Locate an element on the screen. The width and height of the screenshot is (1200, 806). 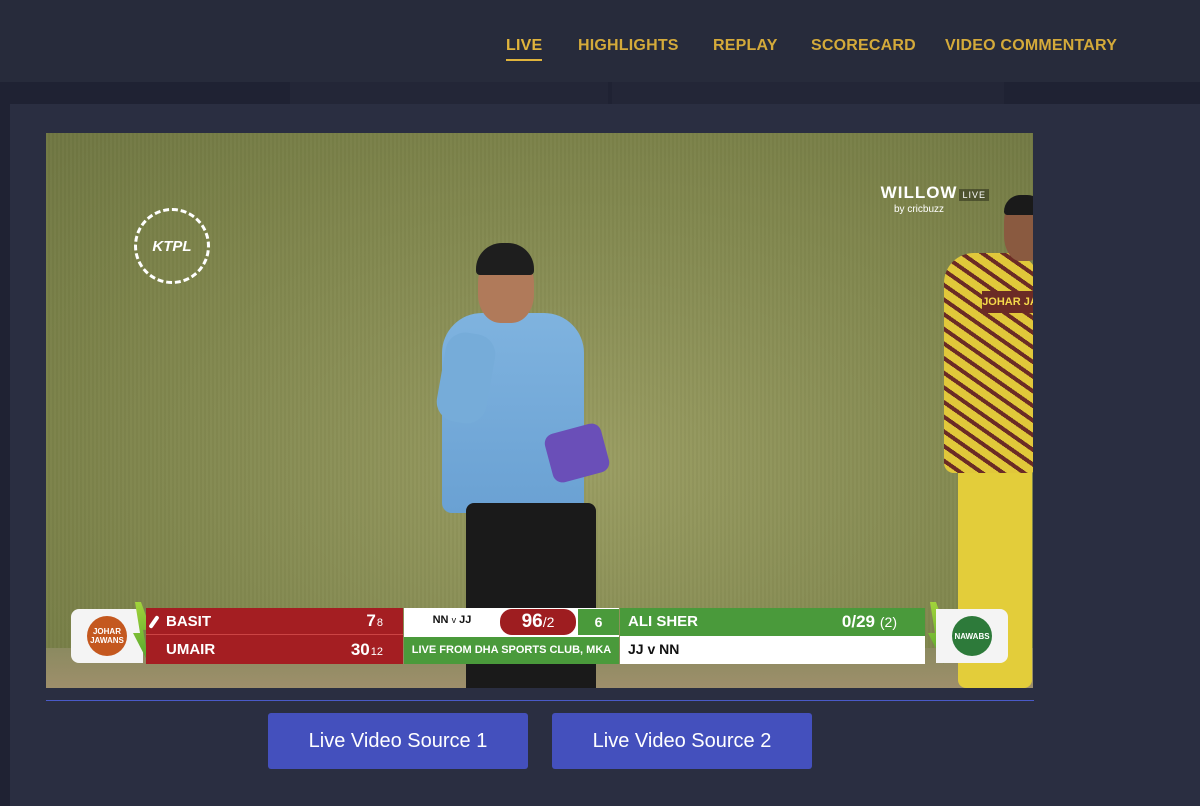
left-team-logo: JOHAR JAWANS is located at coordinates (107, 636).